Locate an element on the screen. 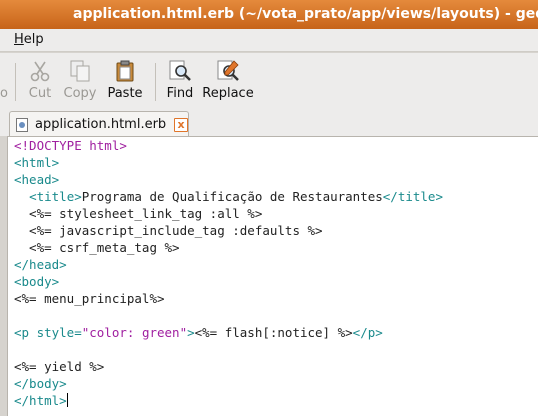 The width and height of the screenshot is (538, 416). code-line: </html> is located at coordinates (228, 400).